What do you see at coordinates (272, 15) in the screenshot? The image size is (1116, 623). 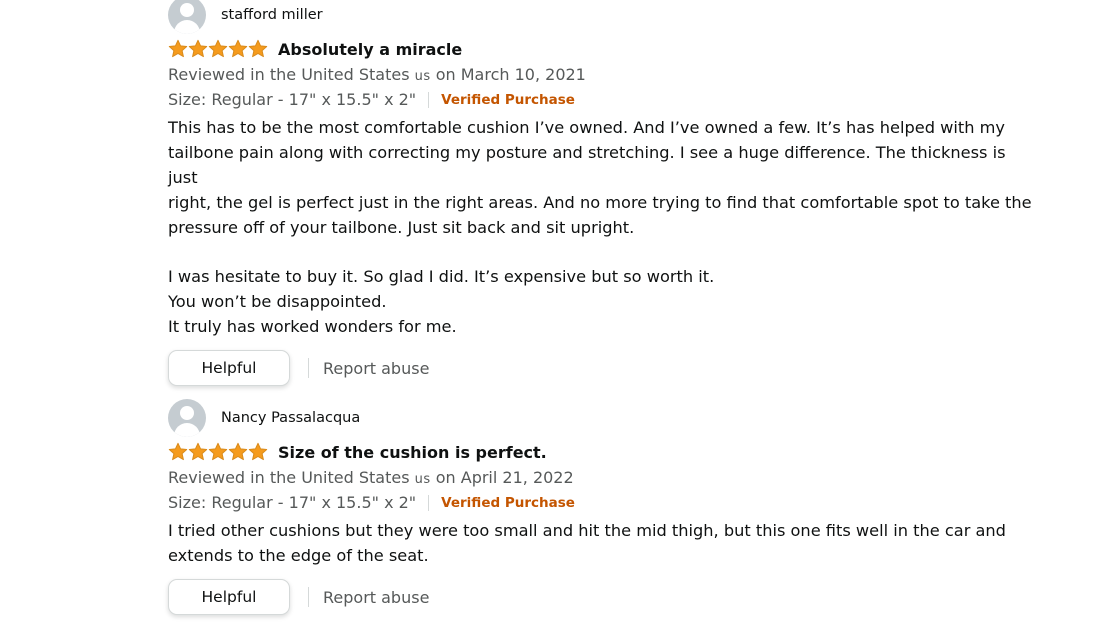 I see `reviewer-name: stafford miller` at bounding box center [272, 15].